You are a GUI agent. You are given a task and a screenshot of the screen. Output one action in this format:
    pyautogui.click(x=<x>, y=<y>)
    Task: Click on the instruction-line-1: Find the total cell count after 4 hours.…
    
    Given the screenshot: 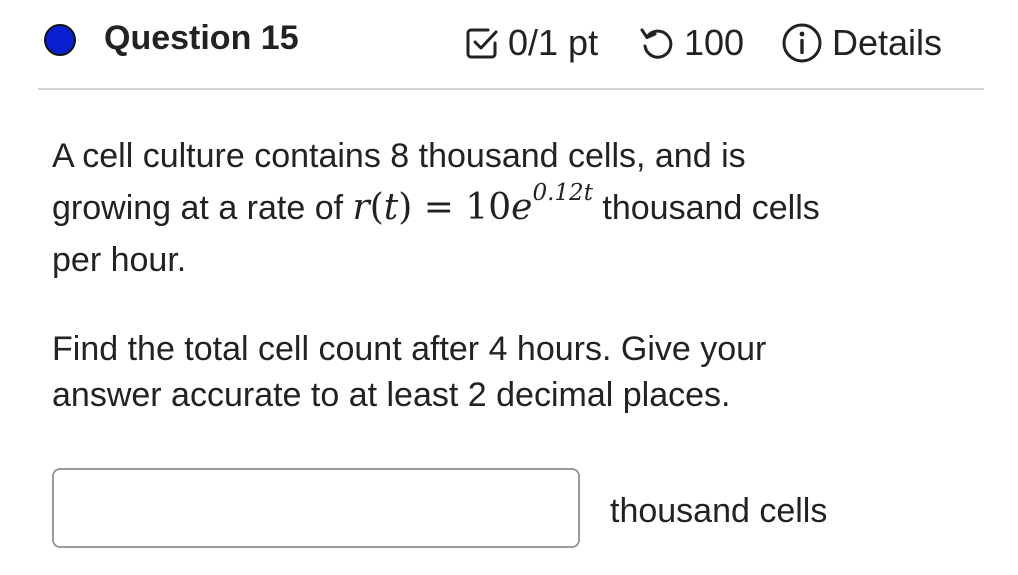 What is the action you would take?
    pyautogui.click(x=409, y=349)
    